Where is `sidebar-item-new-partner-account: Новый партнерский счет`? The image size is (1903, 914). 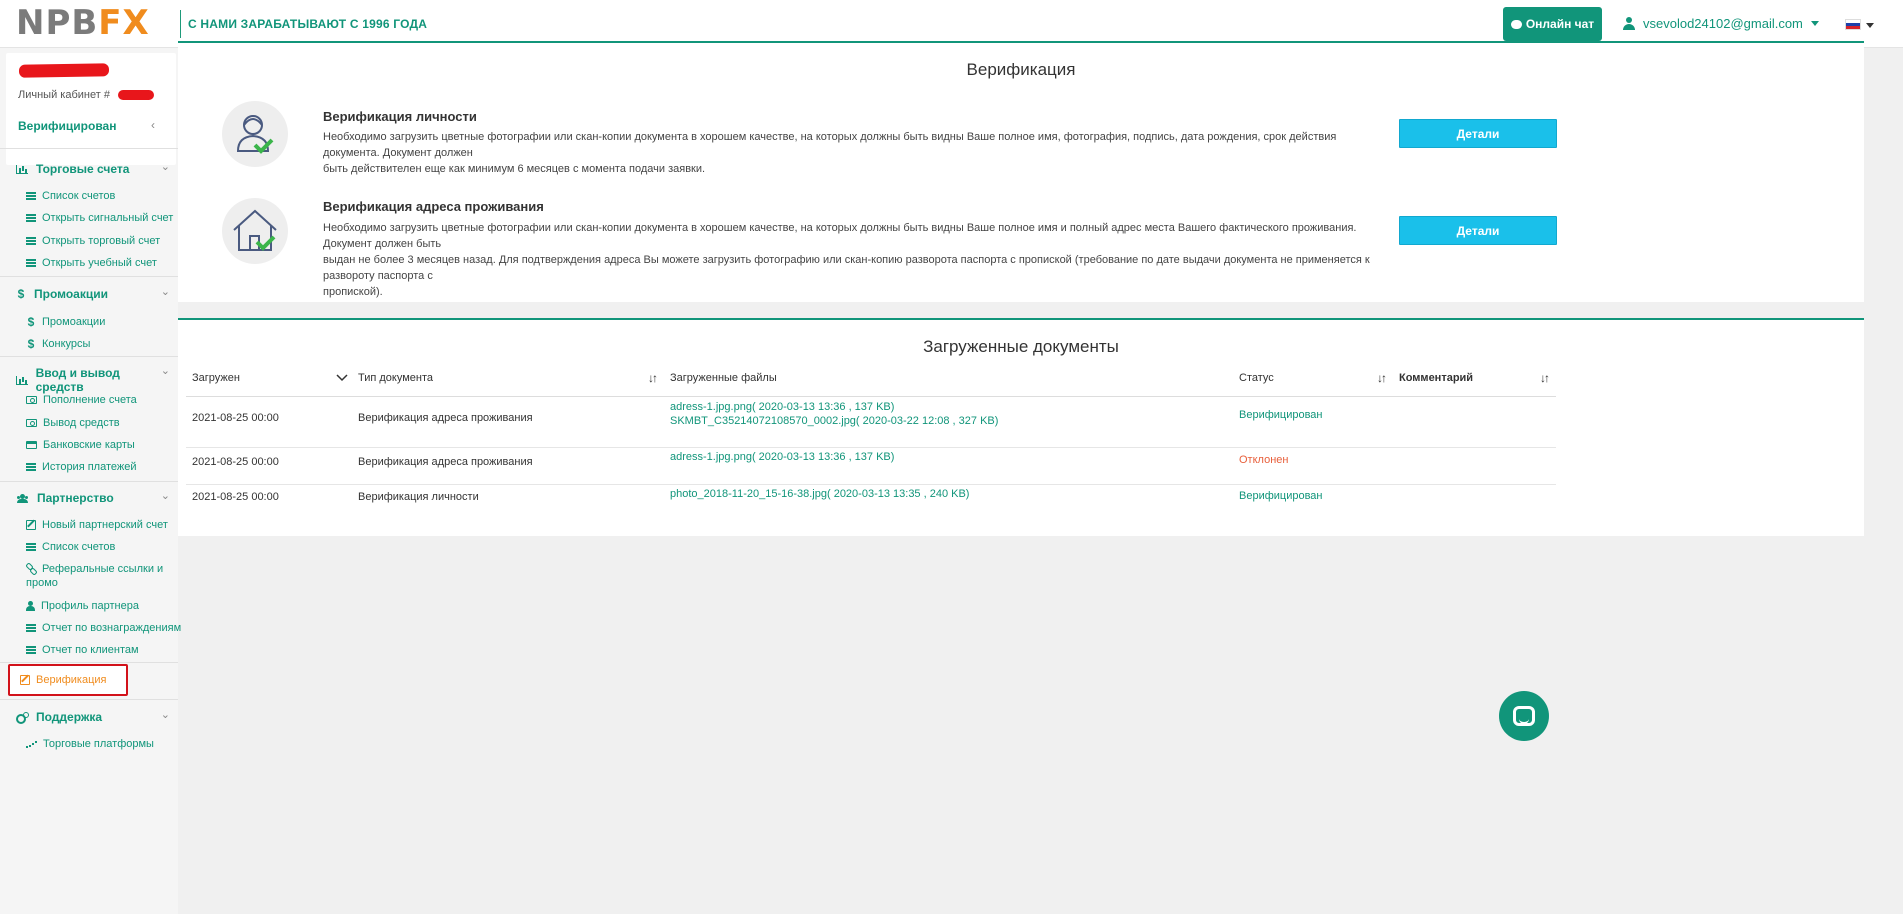 sidebar-item-new-partner-account: Новый партнерский счет is located at coordinates (97, 525).